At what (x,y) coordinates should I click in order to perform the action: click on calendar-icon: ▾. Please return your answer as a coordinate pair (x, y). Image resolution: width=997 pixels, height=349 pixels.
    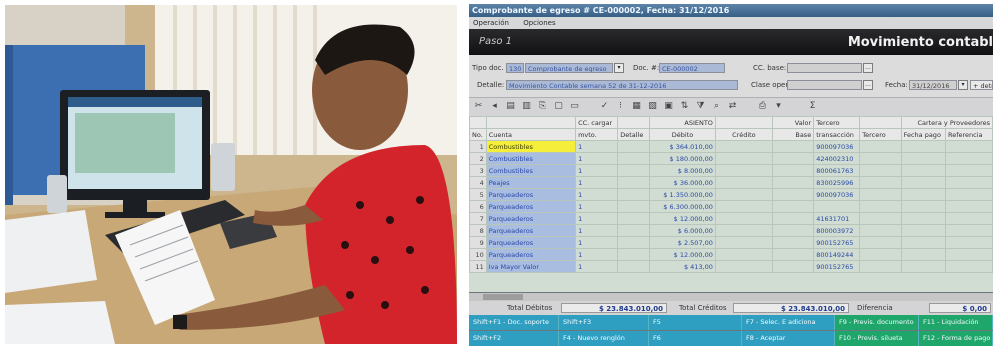
    Looking at the image, I should click on (963, 85).